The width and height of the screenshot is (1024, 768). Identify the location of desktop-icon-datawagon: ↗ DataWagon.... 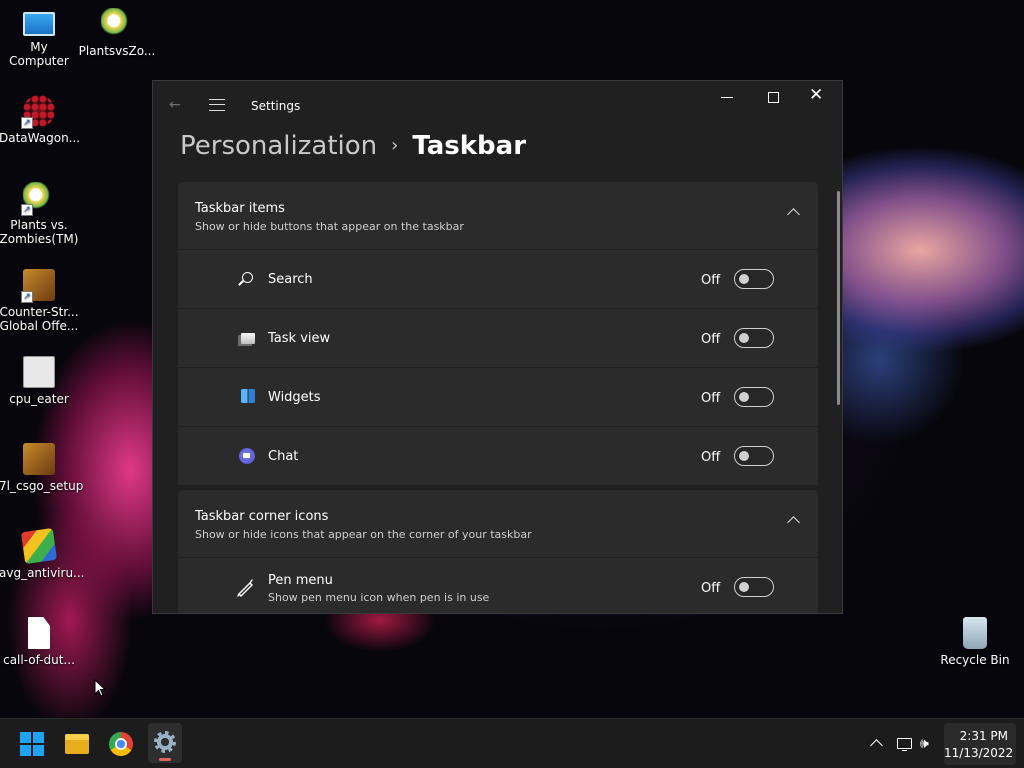
(40, 120).